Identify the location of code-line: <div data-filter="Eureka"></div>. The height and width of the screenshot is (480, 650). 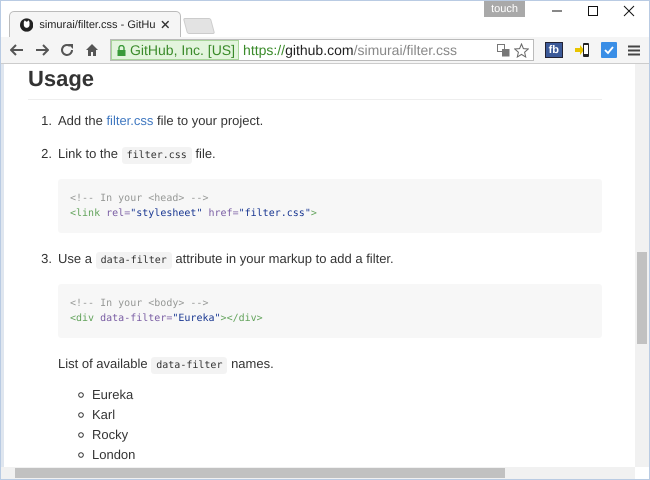
(167, 319).